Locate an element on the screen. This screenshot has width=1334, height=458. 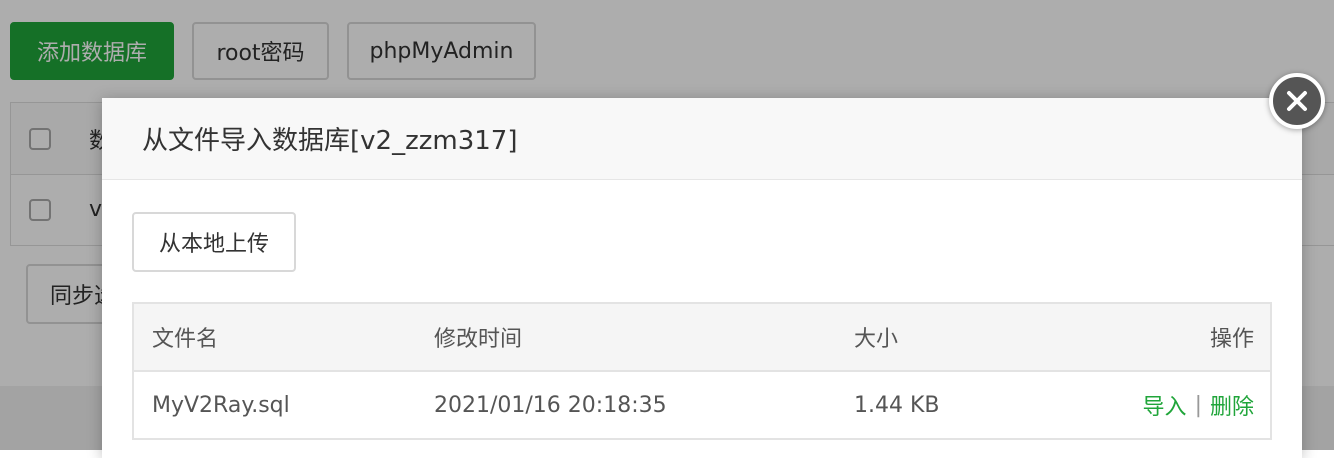
file-size: 1.44 KB is located at coordinates (897, 405).